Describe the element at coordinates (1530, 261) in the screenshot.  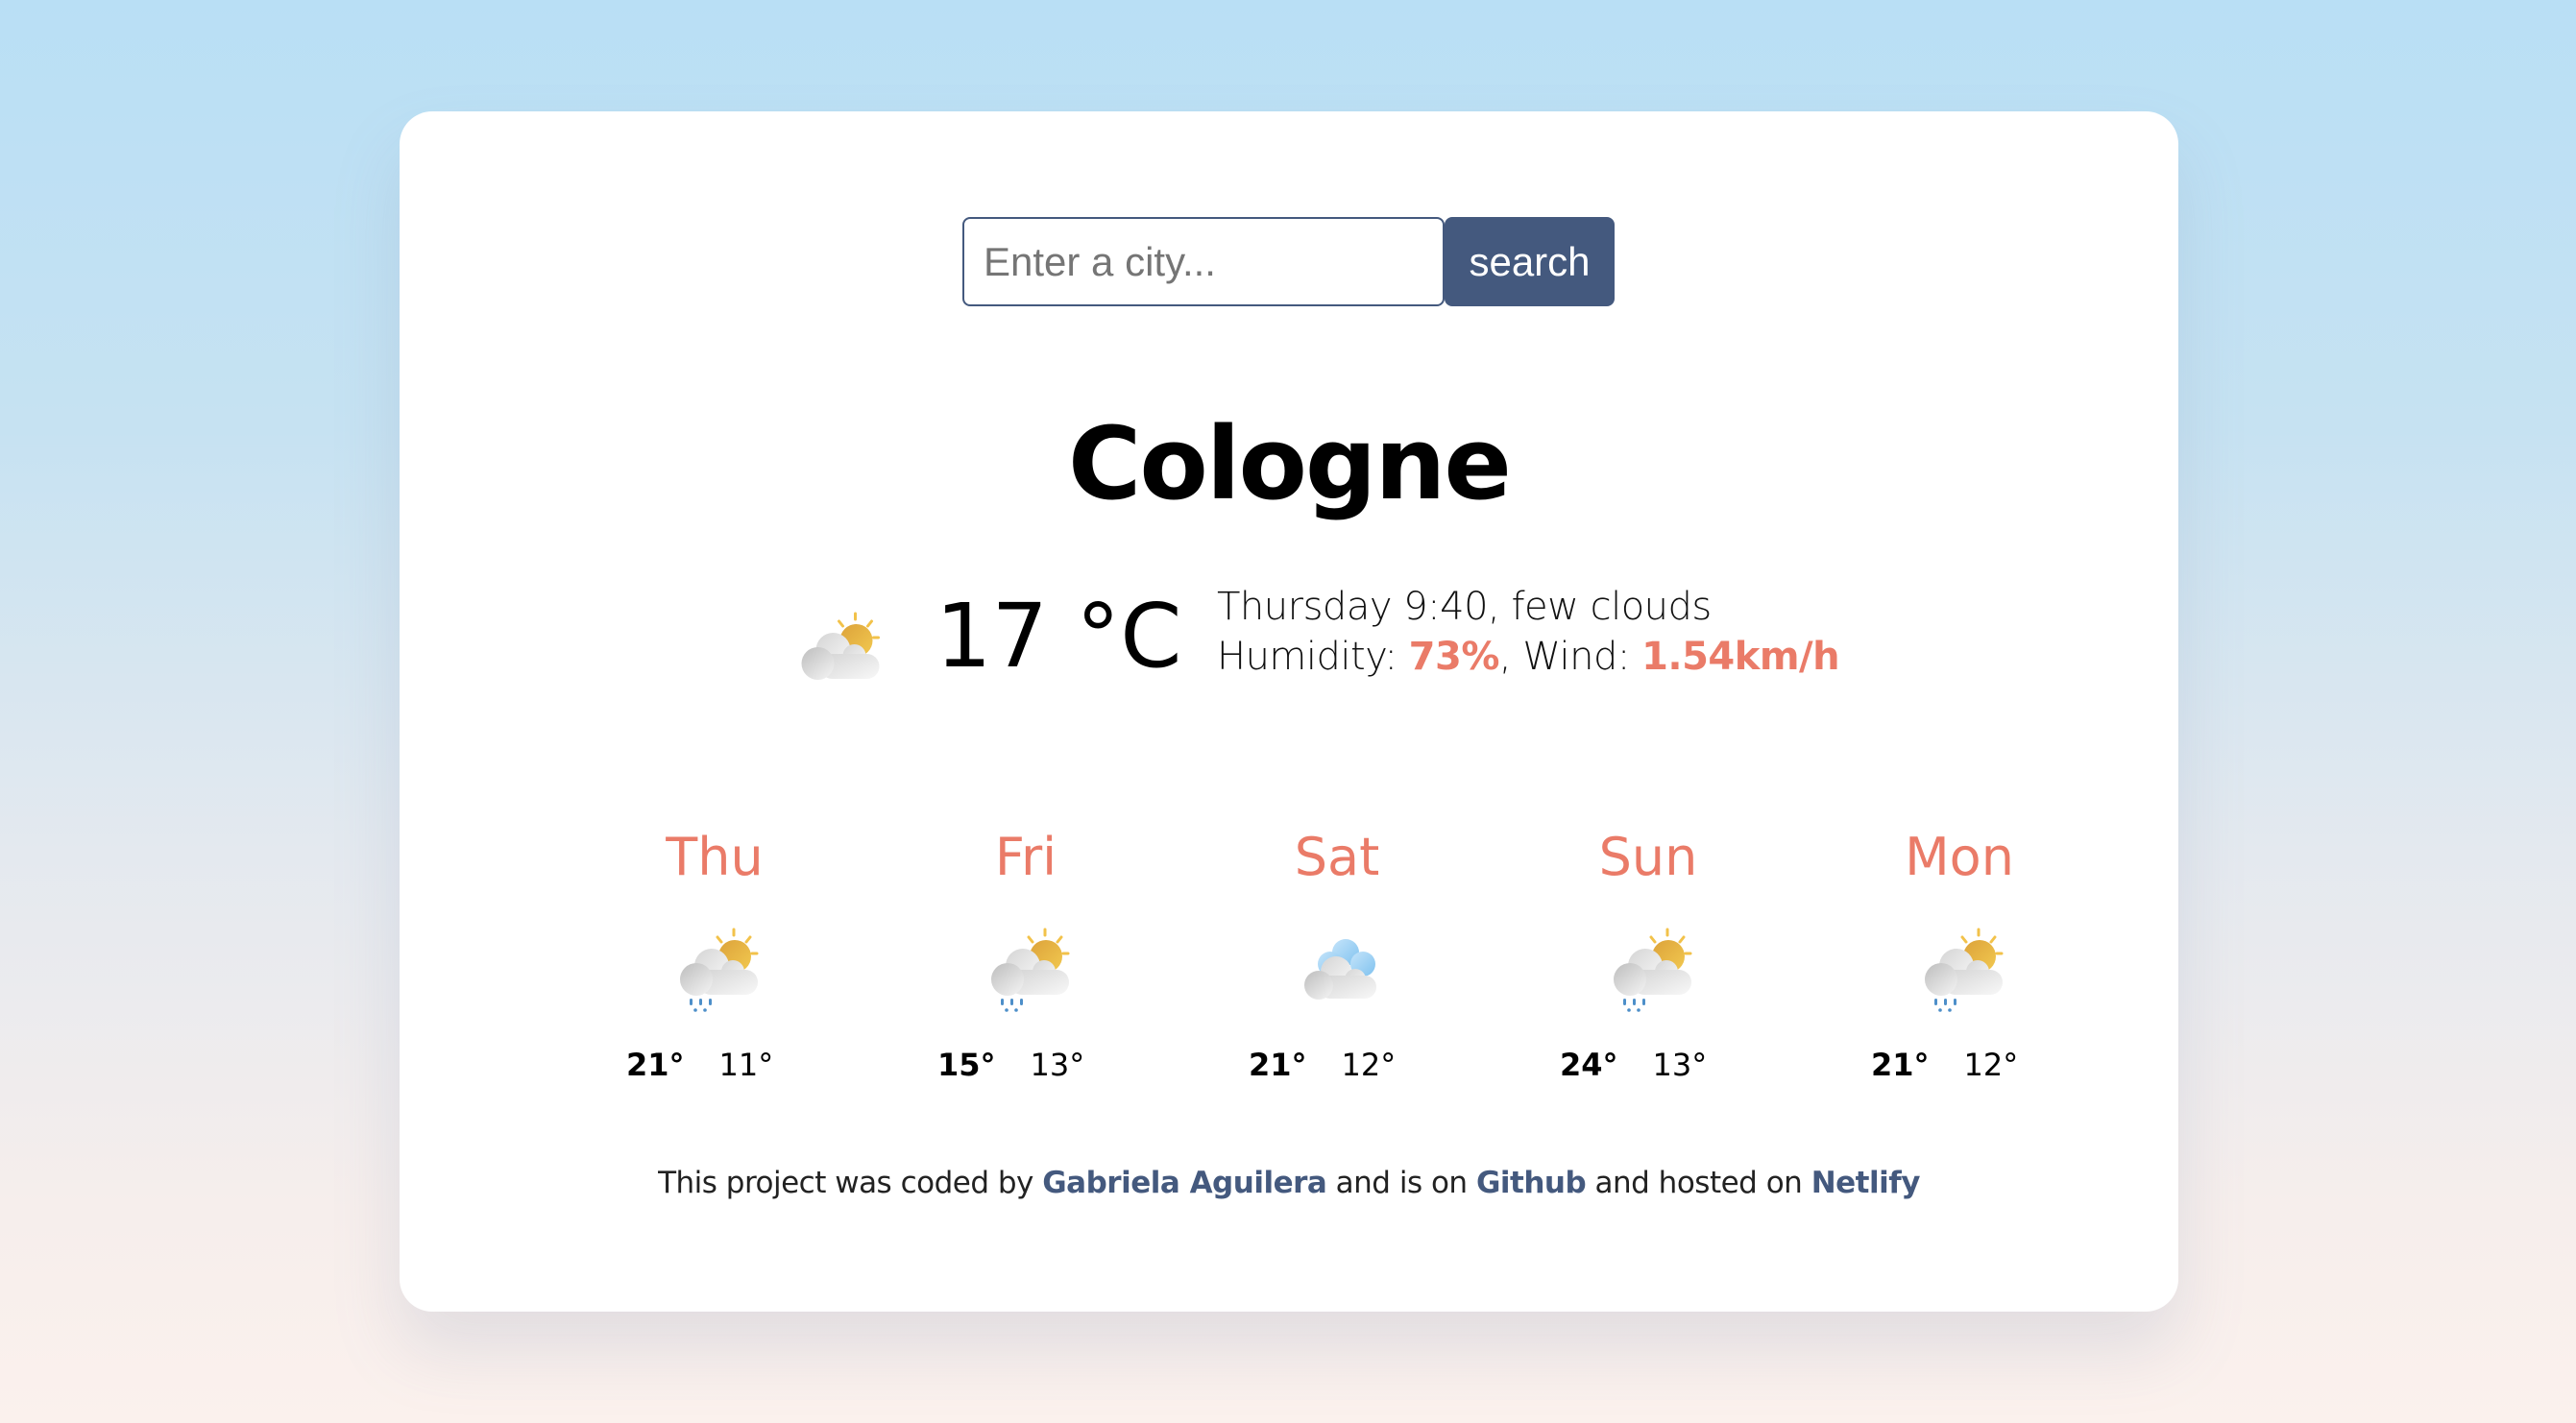
I see `search-button: search` at that location.